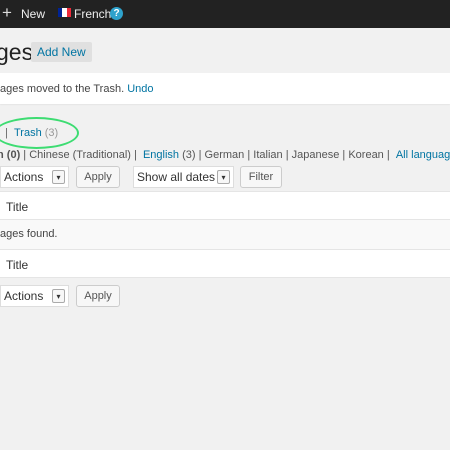 This screenshot has width=450, height=450. I want to click on undo-link: Undo, so click(140, 89).